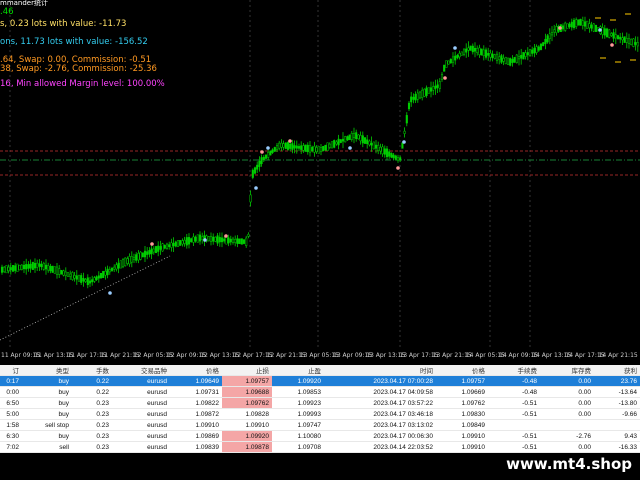 Image resolution: width=640 pixels, height=480 pixels. I want to click on table-cell: 0.23, so click(92, 425).